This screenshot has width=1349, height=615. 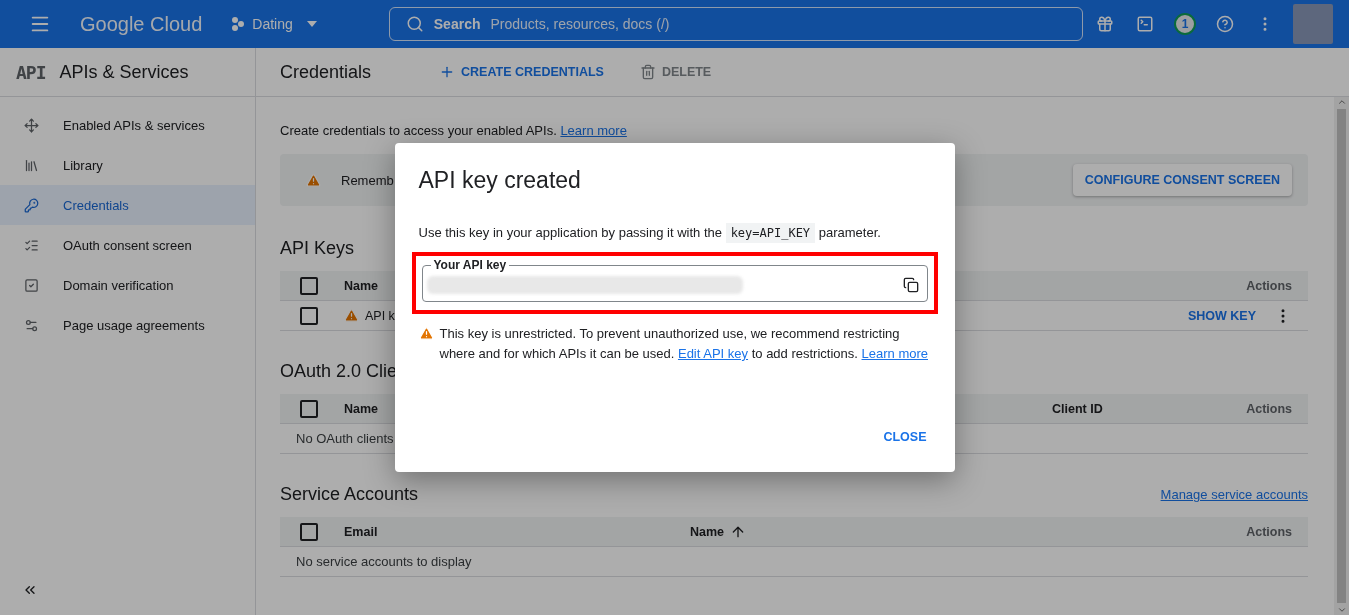 I want to click on warning-text: This key is unrestricted. To prevent unauthorized use, we recommend restricting where and for which APIs it can be used. Edit API key to add restrictions. Learn more, so click(x=684, y=344).